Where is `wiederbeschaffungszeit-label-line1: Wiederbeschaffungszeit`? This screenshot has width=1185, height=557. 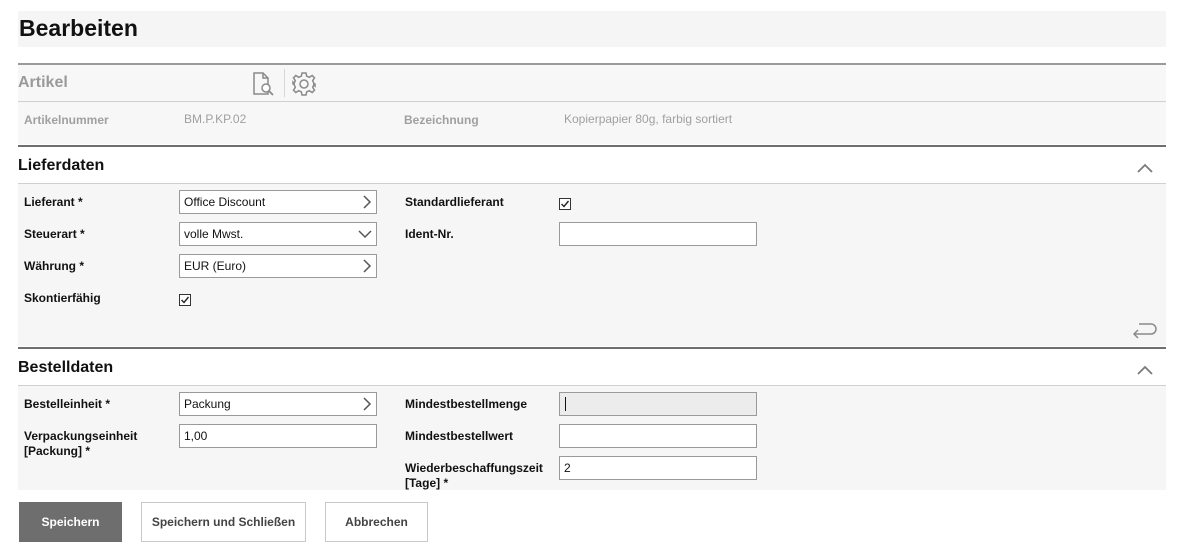
wiederbeschaffungszeit-label-line1: Wiederbeschaffungszeit is located at coordinates (474, 468).